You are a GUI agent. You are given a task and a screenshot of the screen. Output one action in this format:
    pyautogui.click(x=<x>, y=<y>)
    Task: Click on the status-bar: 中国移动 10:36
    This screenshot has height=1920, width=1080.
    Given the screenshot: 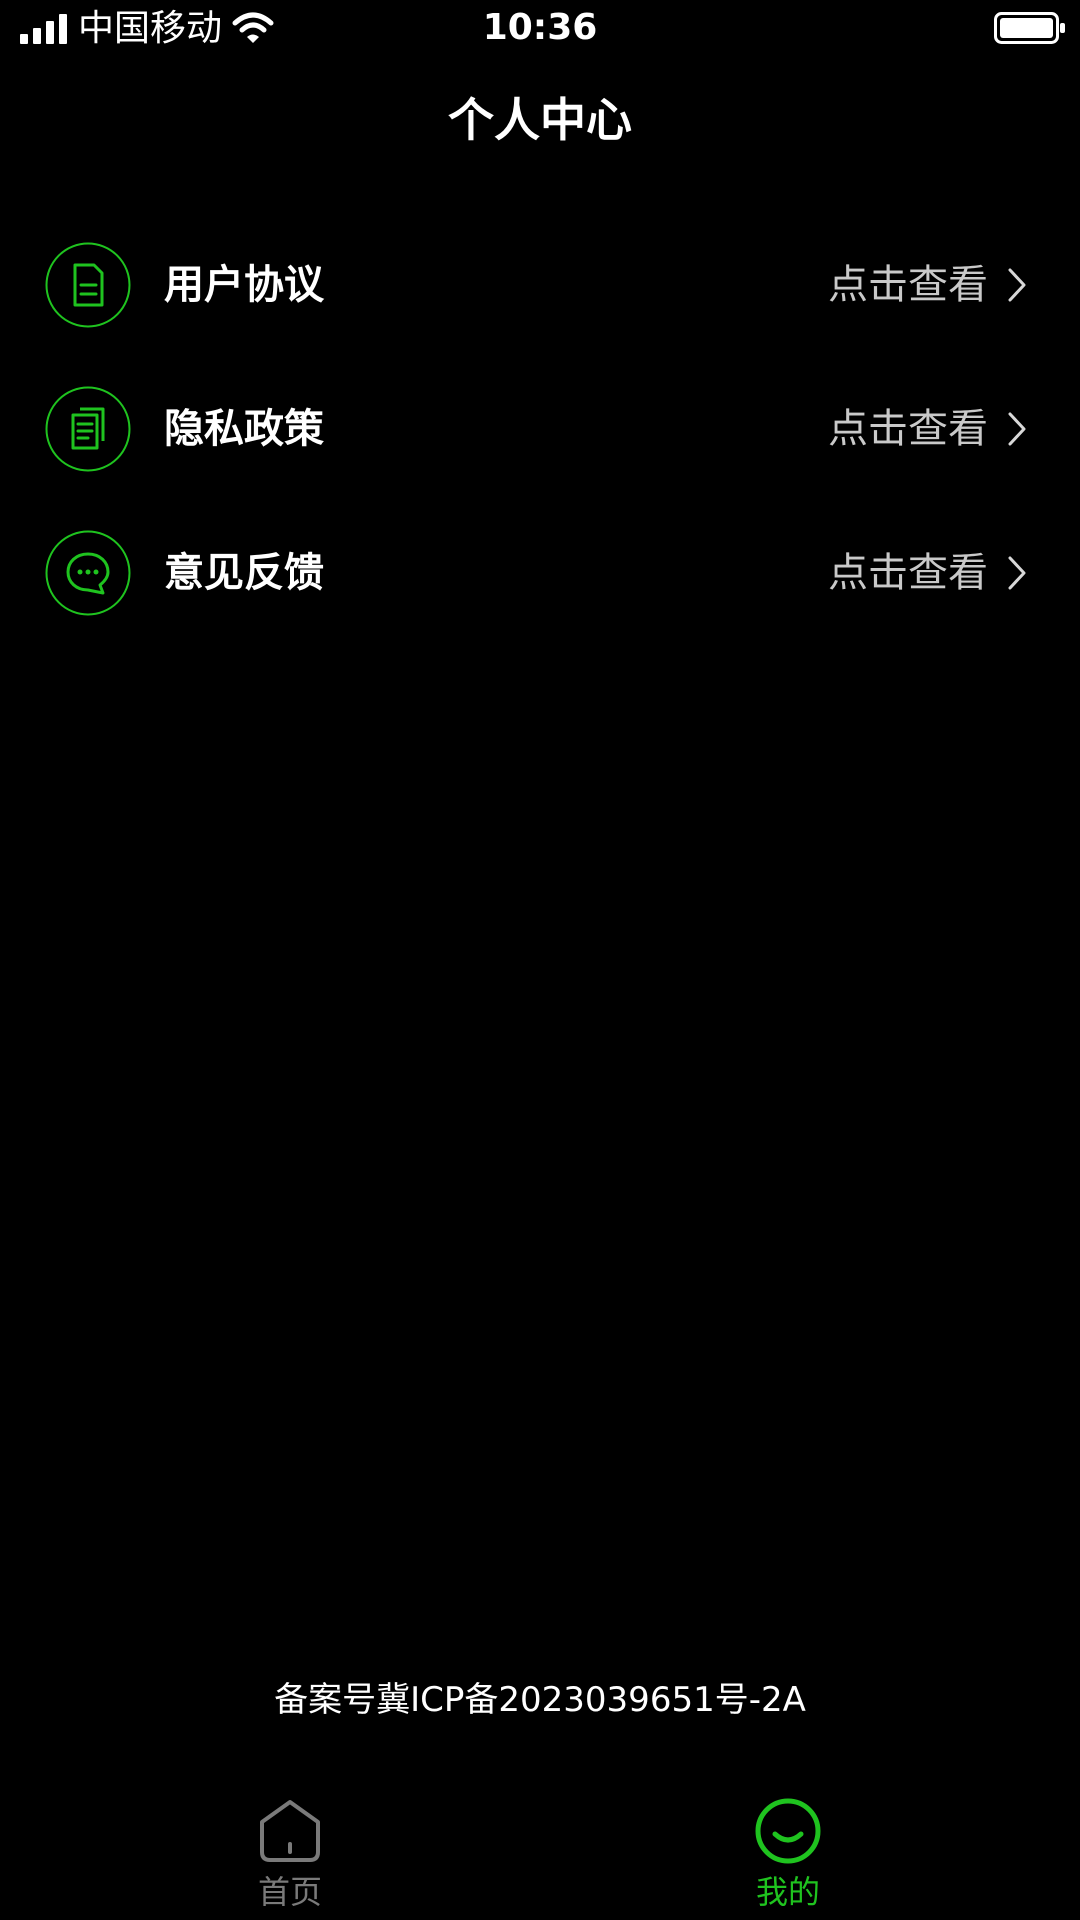 What is the action you would take?
    pyautogui.click(x=540, y=29)
    